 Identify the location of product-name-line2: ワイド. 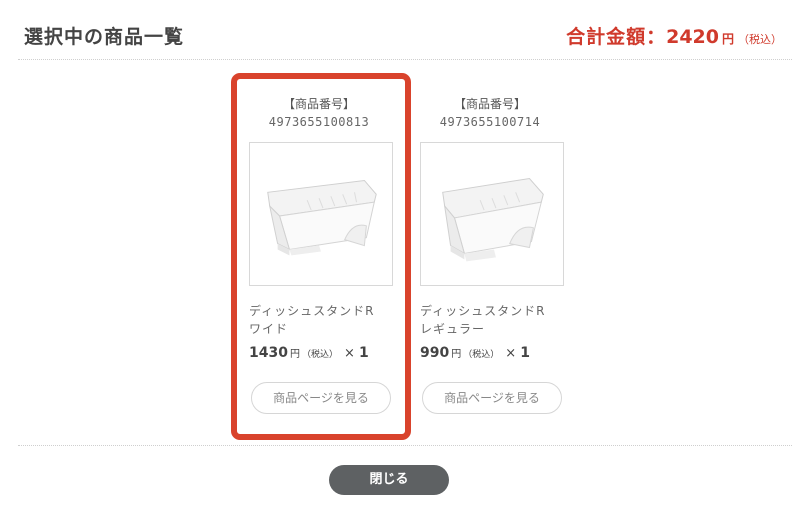
(269, 329).